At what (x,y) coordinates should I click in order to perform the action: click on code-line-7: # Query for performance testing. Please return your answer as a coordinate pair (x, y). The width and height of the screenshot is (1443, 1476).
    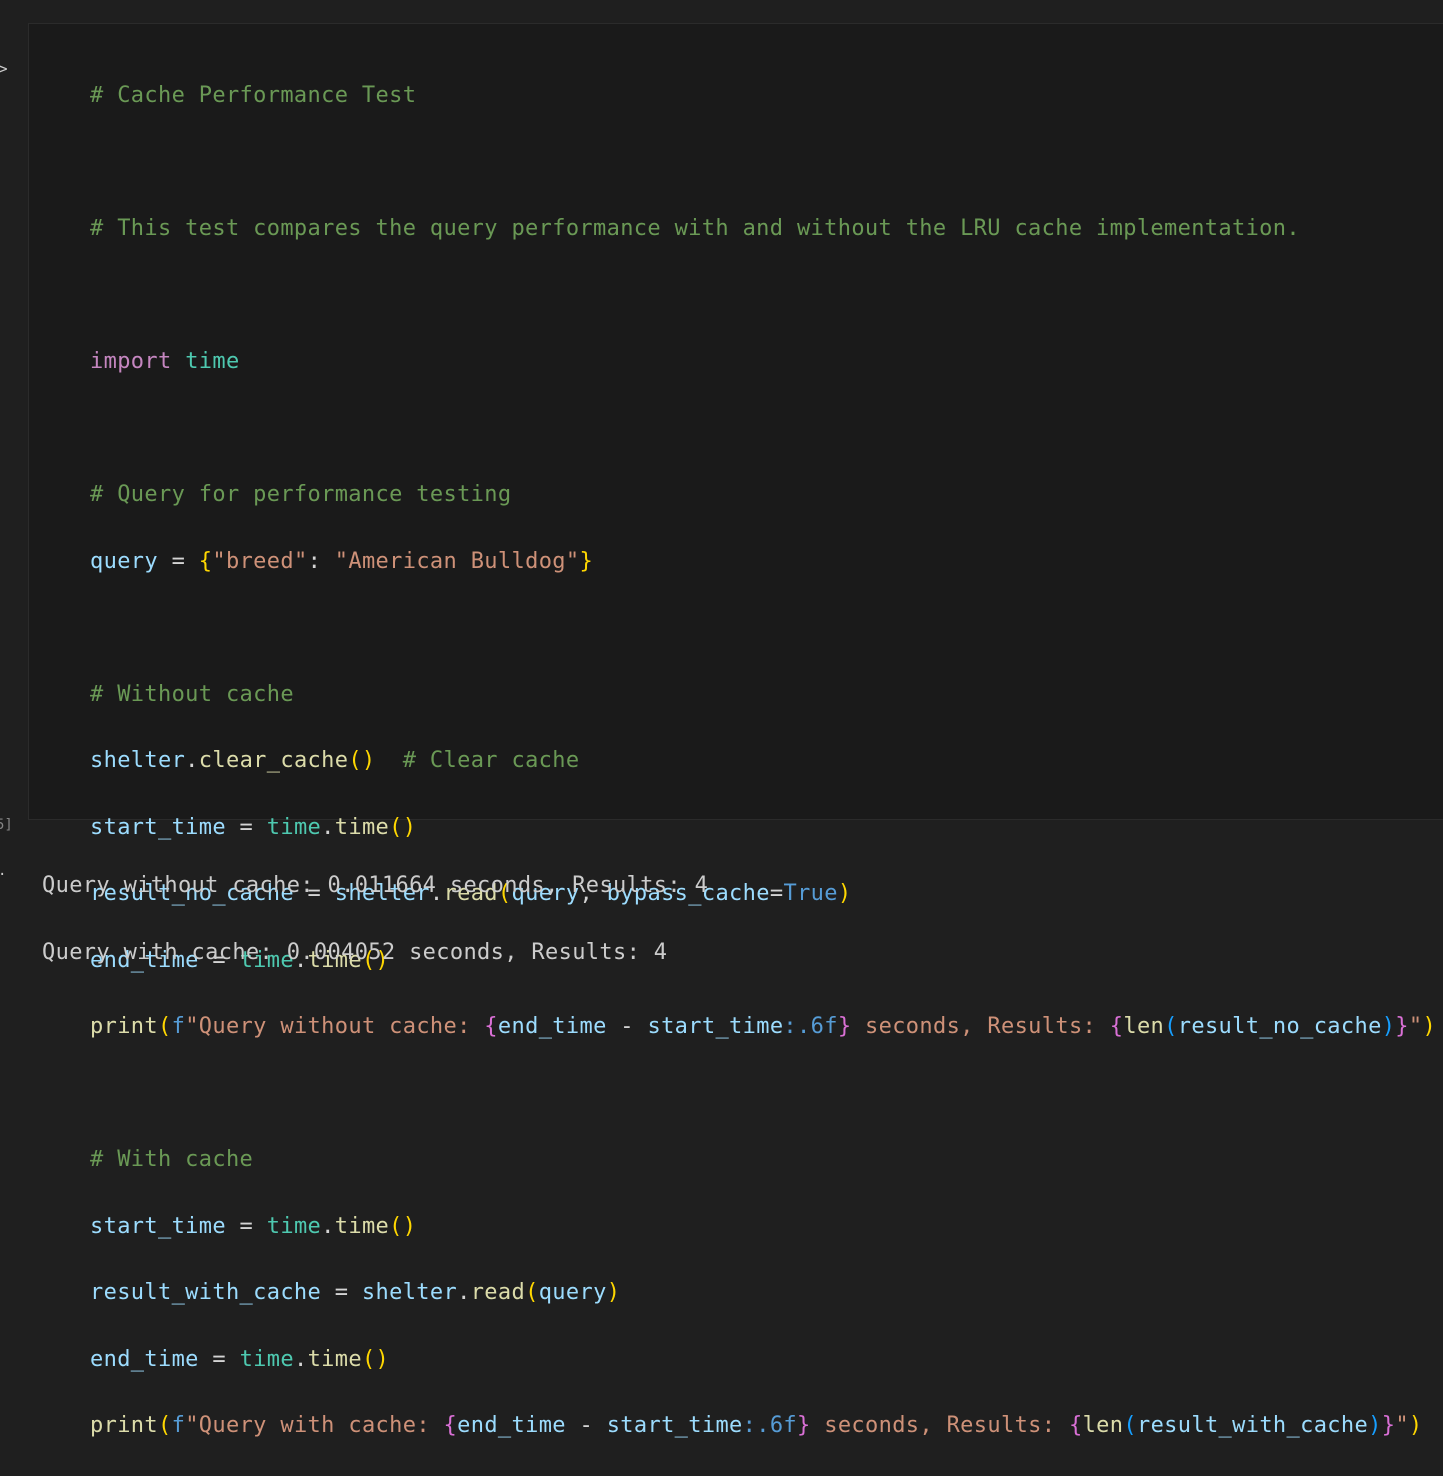
    Looking at the image, I should click on (763, 494).